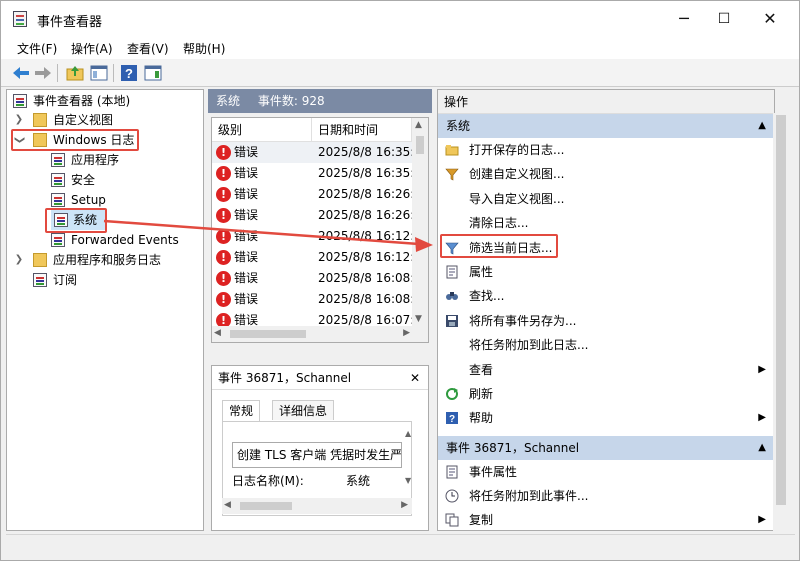 The image size is (800, 562). Describe the element at coordinates (21, 73) in the screenshot. I see `back-arrow-icon` at that location.